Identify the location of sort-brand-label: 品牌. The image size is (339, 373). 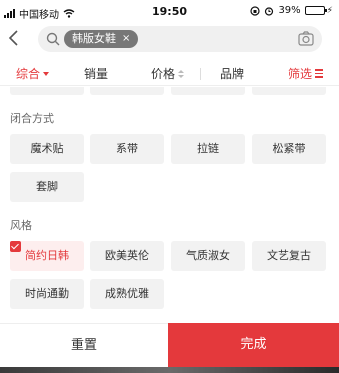
(232, 74).